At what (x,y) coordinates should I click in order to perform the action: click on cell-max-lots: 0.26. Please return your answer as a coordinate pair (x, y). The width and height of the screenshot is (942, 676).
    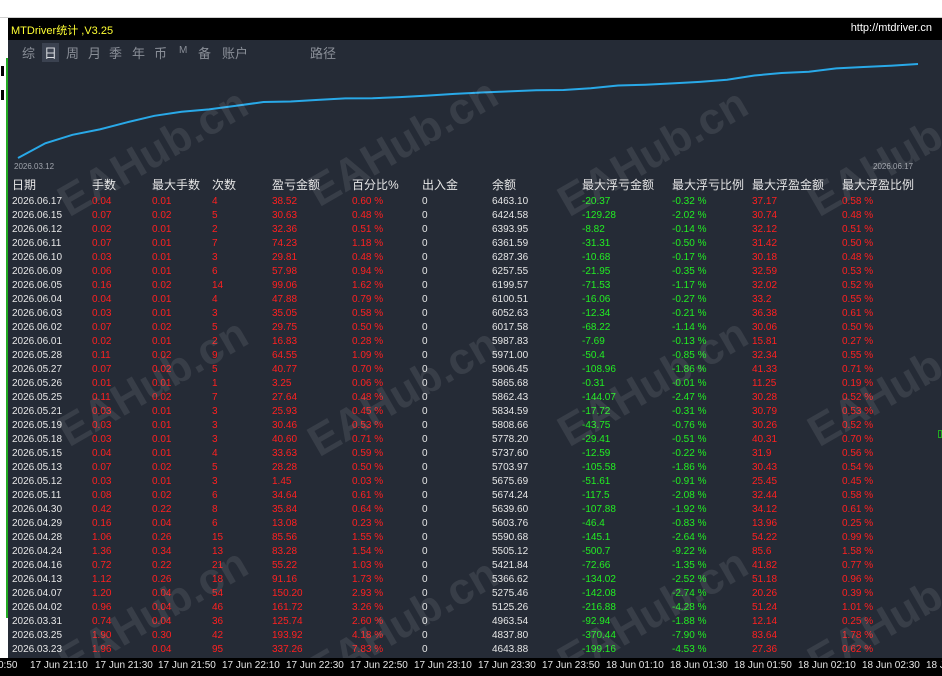
    Looking at the image, I should click on (162, 537).